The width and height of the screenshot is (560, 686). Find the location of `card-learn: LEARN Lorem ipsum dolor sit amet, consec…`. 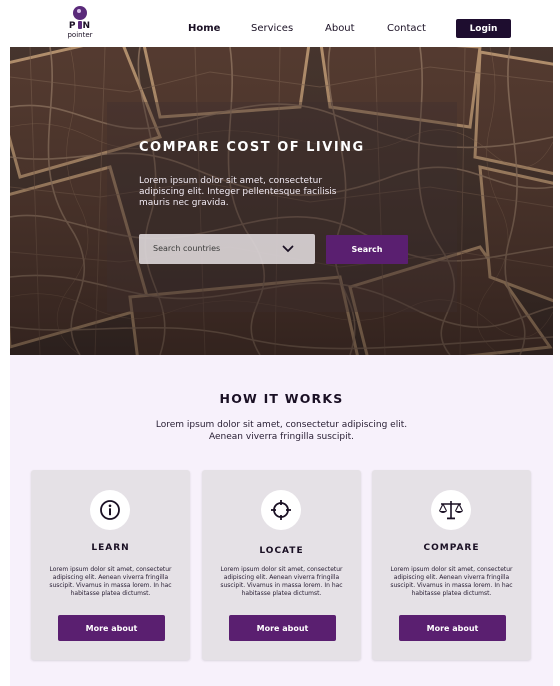

card-learn: LEARN Lorem ipsum dolor sit amet, consec… is located at coordinates (110, 565).